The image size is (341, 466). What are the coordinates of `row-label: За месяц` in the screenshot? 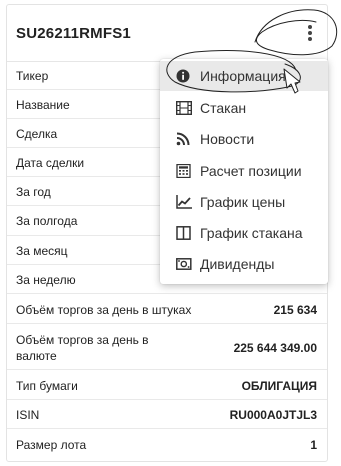 It's located at (42, 251).